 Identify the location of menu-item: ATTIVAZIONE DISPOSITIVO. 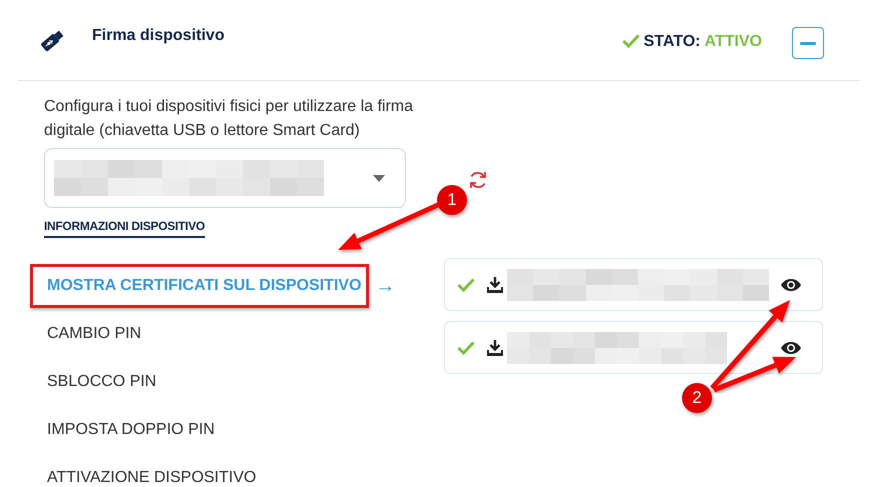
(147, 471).